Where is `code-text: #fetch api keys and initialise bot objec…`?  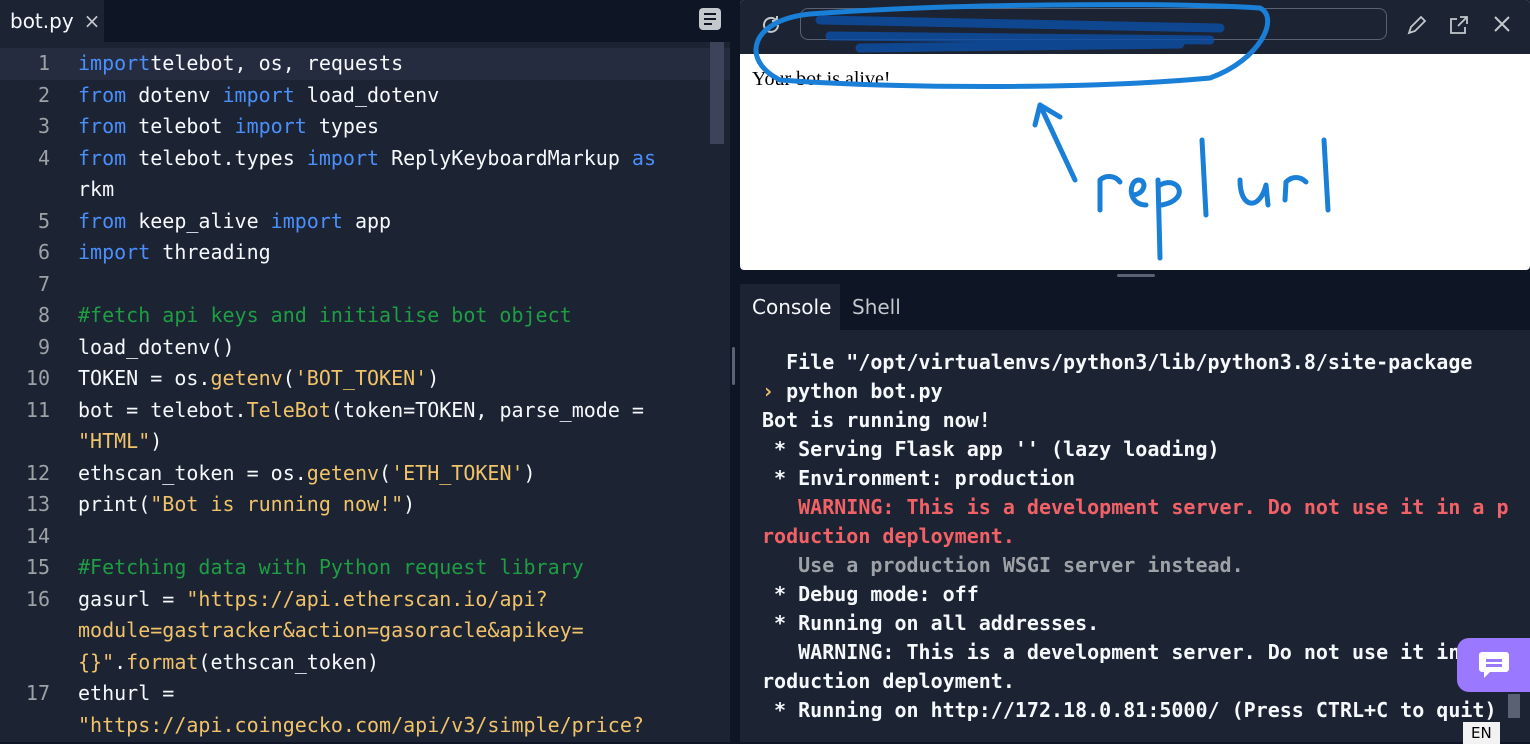 code-text: #fetch api keys and initialise bot objec… is located at coordinates (311, 316).